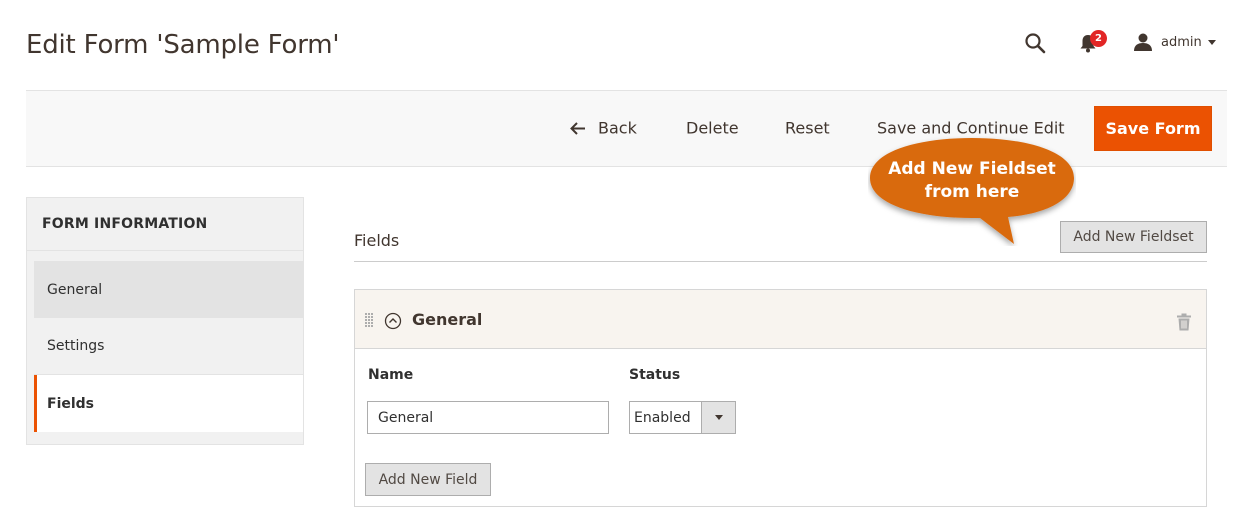 Image resolution: width=1244 pixels, height=511 pixels. I want to click on add-new-field-button: Add New Field, so click(428, 479).